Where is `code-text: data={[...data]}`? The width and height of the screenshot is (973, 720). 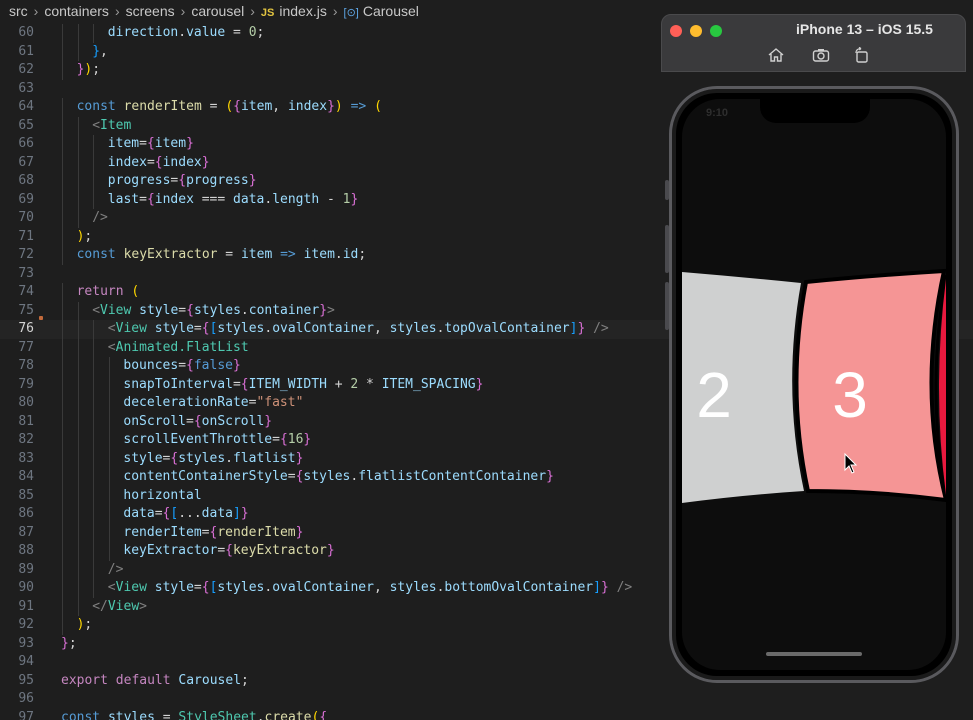
code-text: data={[...data]} is located at coordinates (185, 514).